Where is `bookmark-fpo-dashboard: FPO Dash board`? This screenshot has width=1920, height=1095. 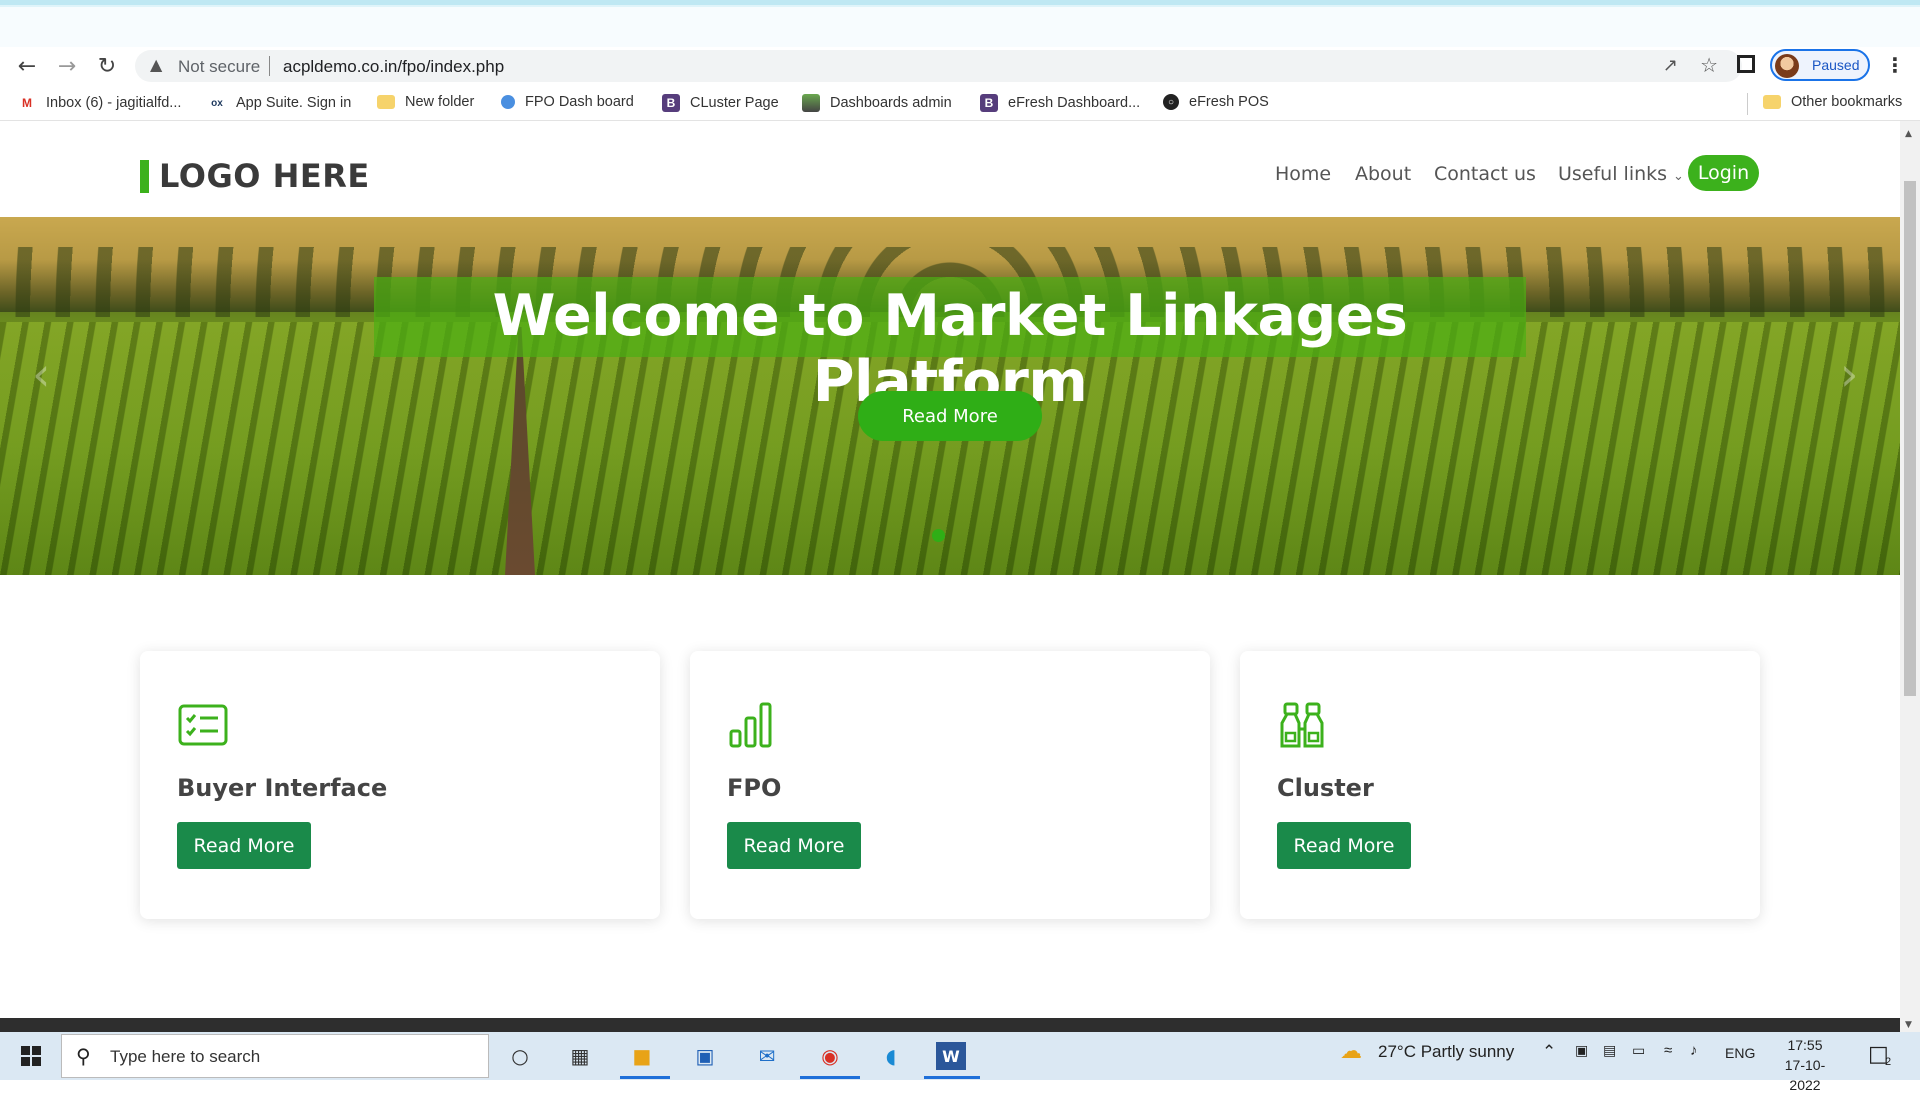 bookmark-fpo-dashboard: FPO Dash board is located at coordinates (567, 102).